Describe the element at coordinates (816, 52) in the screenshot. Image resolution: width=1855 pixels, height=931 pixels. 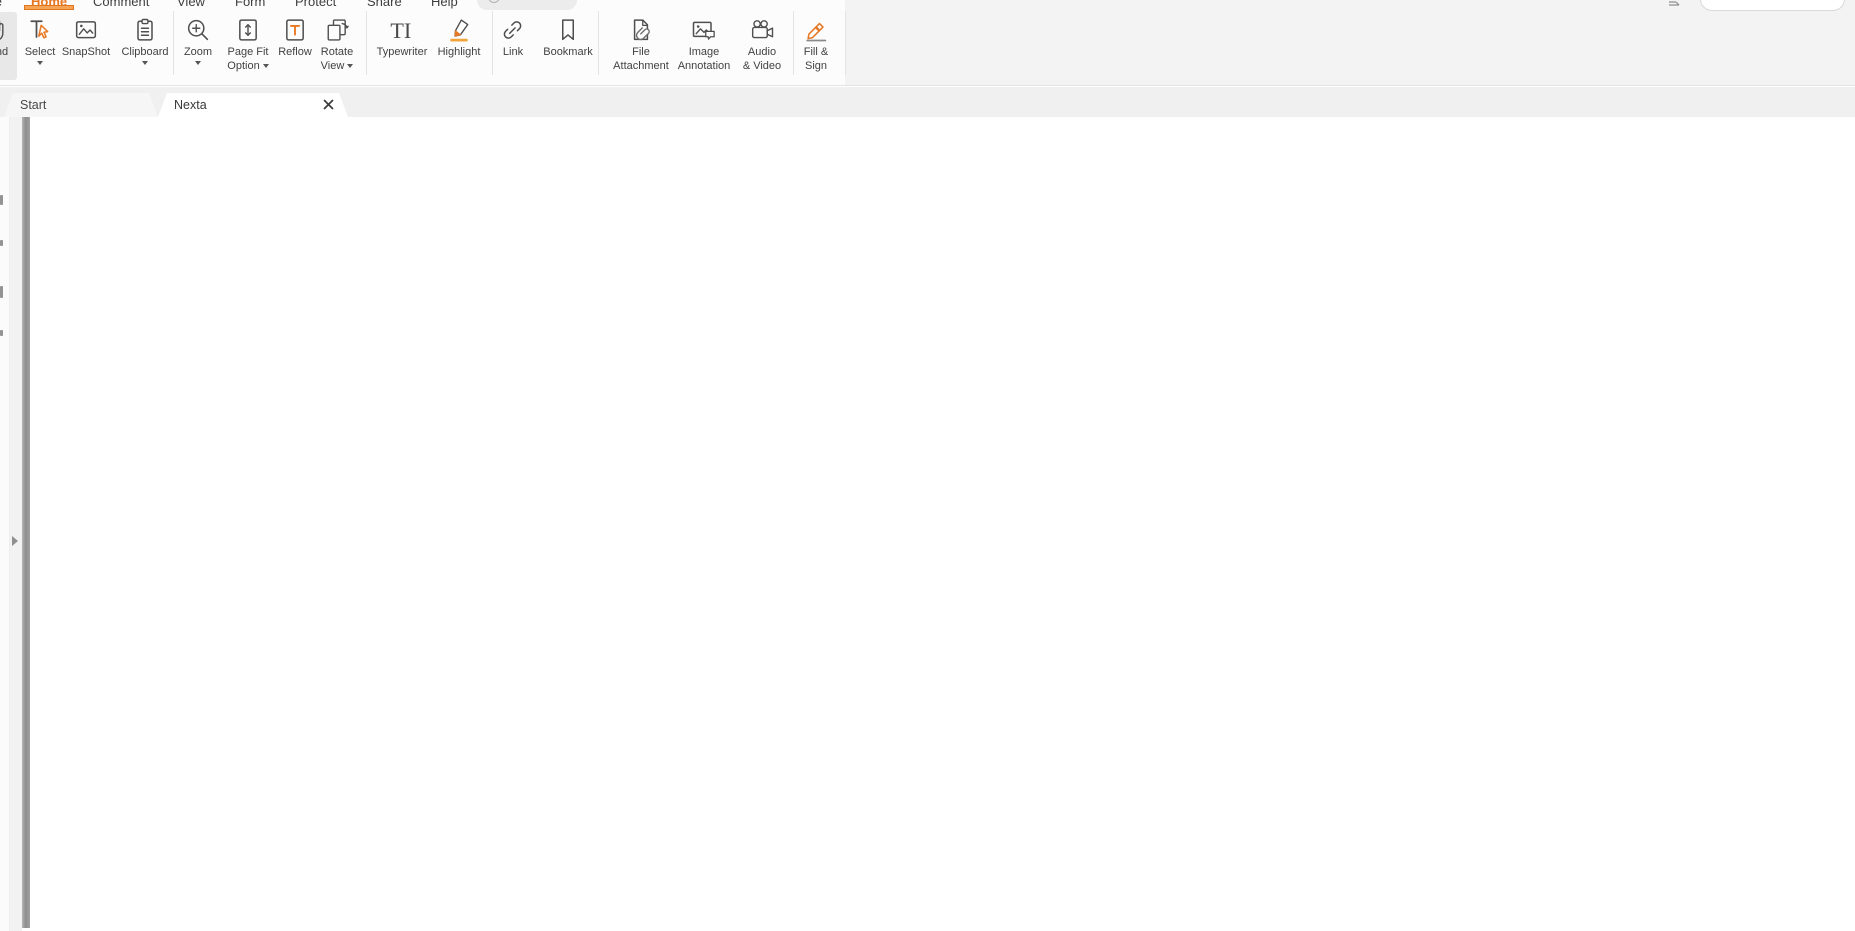
I see `fill-sign-label-line1: Fill &` at that location.